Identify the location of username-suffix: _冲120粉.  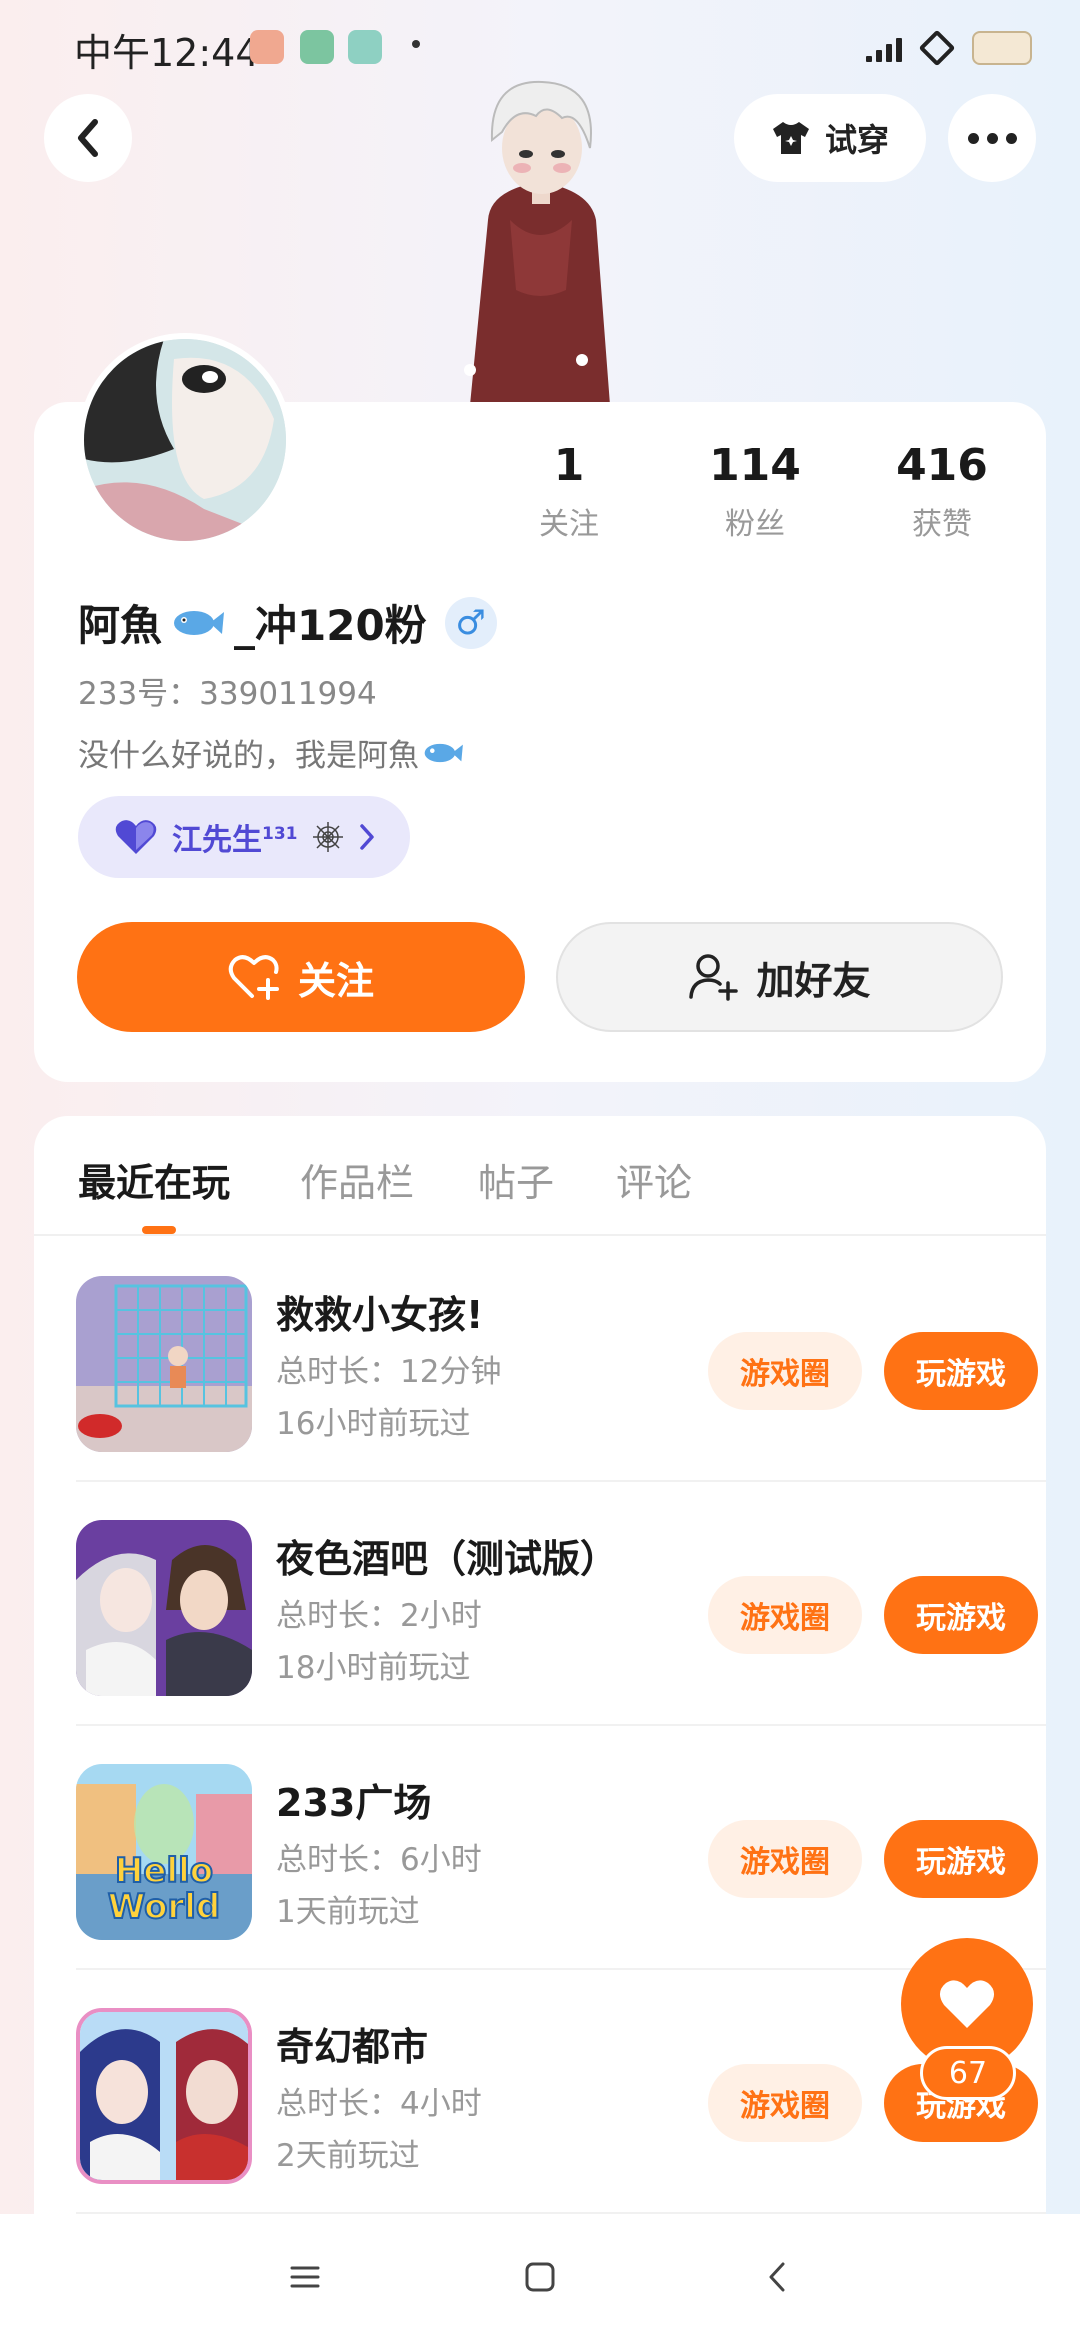
(330, 625).